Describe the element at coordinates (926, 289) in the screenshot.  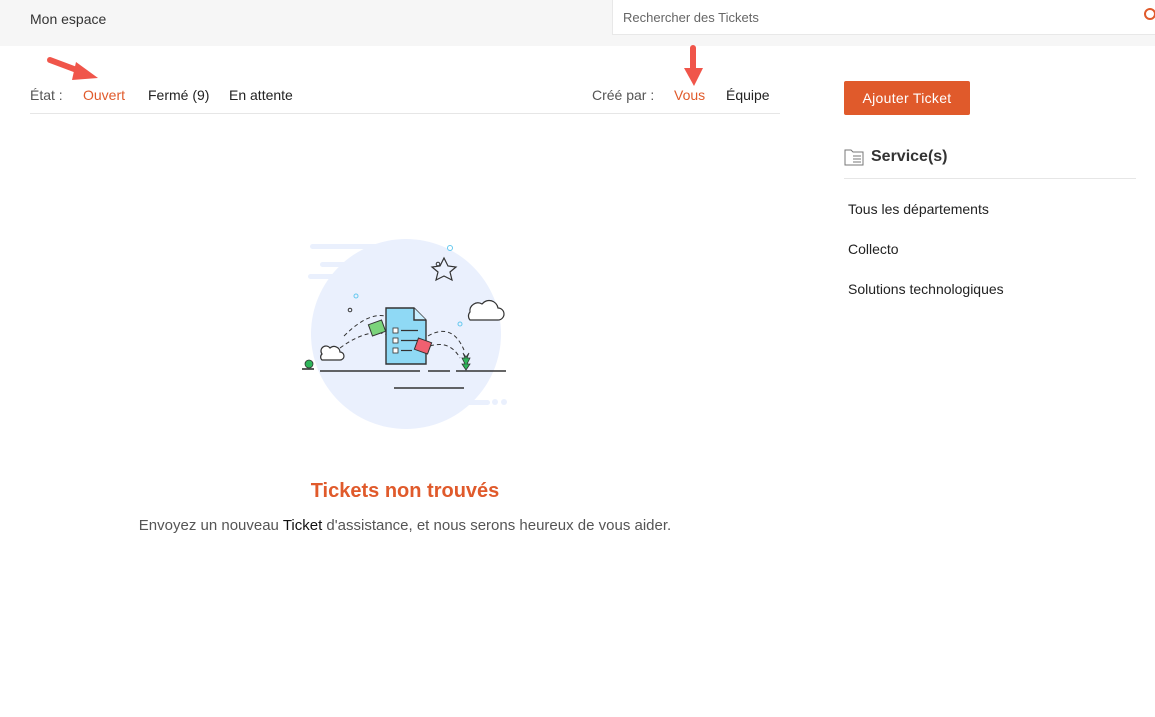
I see `department-tech-solutions: Solutions technologiques` at that location.